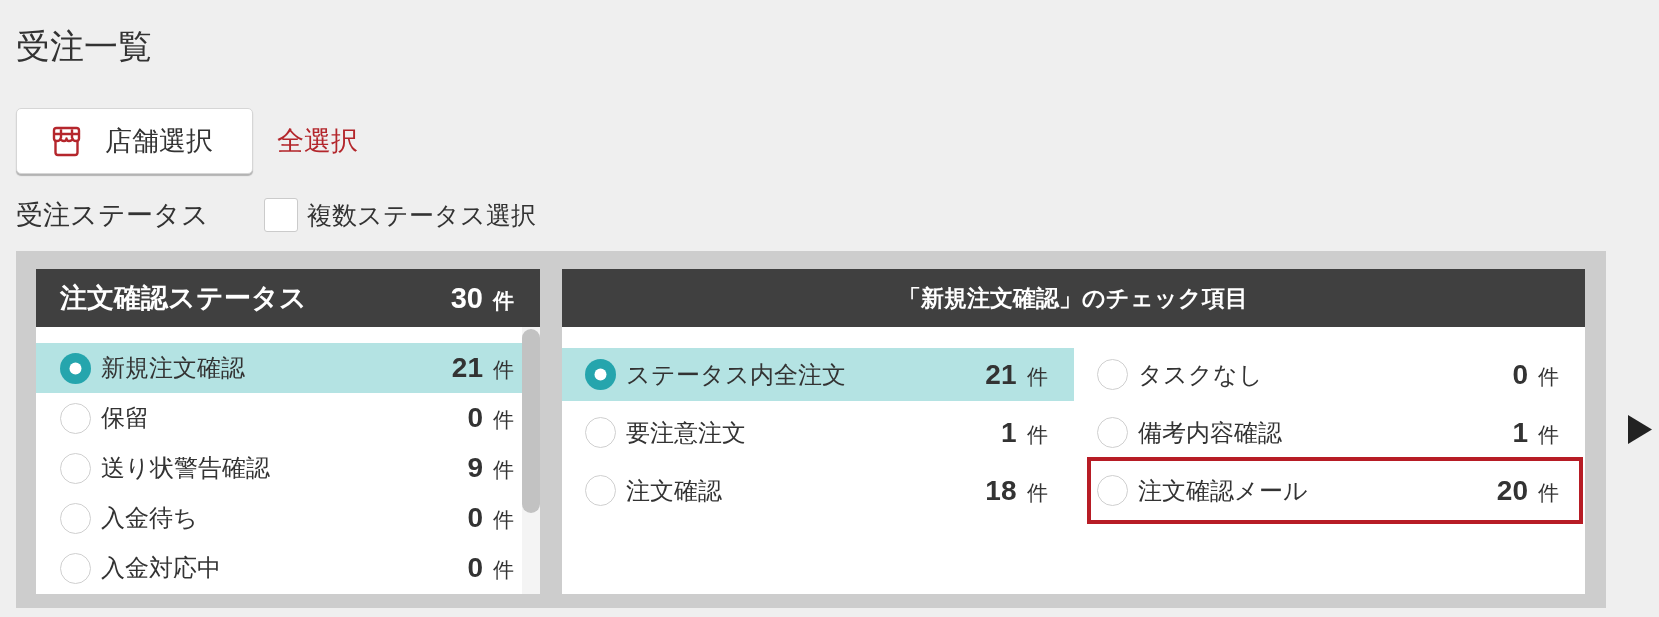 Image resolution: width=1659 pixels, height=617 pixels. Describe the element at coordinates (674, 490) in the screenshot. I see `option-label: 注文確認` at that location.